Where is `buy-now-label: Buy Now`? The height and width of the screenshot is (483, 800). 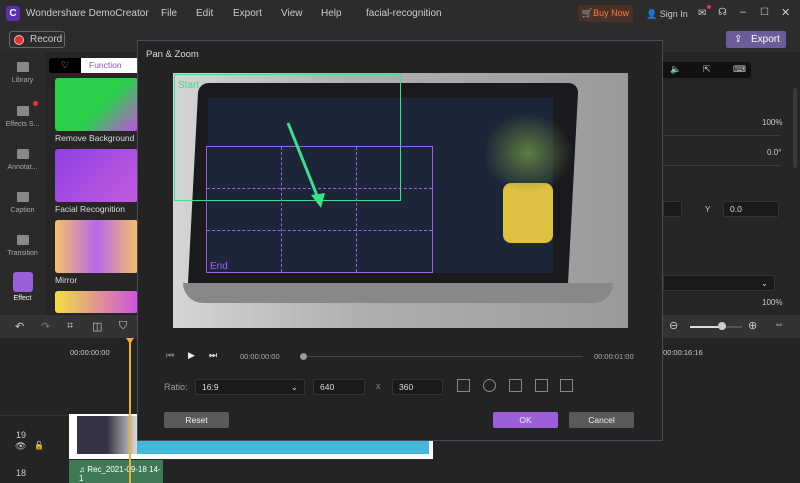
buy-now-label: Buy Now is located at coordinates (611, 13).